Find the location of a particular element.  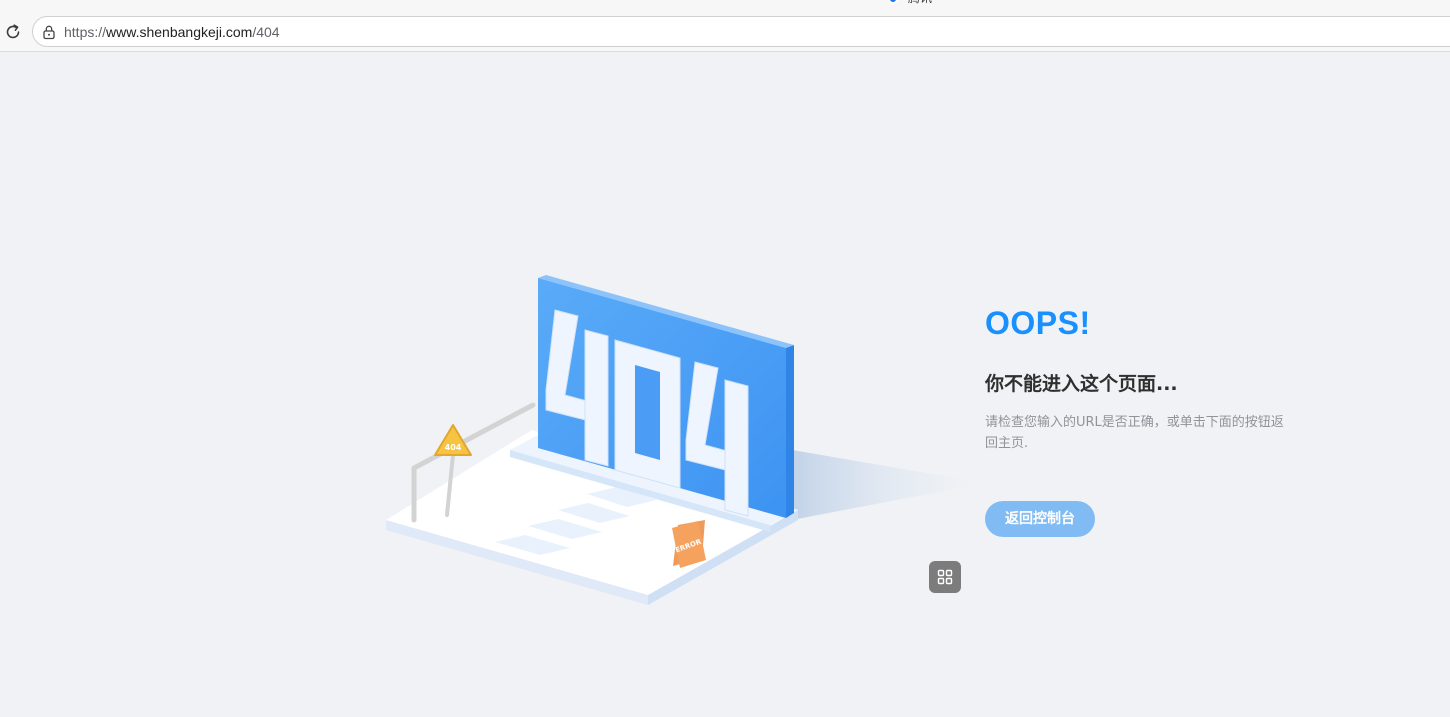

browser-toolbar: 腾讯 https://www.shenbangkeji.com/404 is located at coordinates (725, 26).